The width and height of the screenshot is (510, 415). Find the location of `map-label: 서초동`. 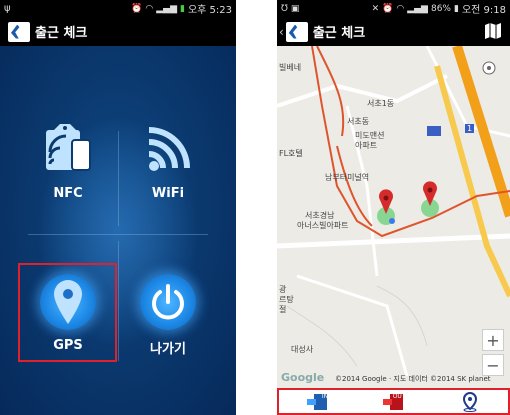

map-label: 서초동 is located at coordinates (358, 121).